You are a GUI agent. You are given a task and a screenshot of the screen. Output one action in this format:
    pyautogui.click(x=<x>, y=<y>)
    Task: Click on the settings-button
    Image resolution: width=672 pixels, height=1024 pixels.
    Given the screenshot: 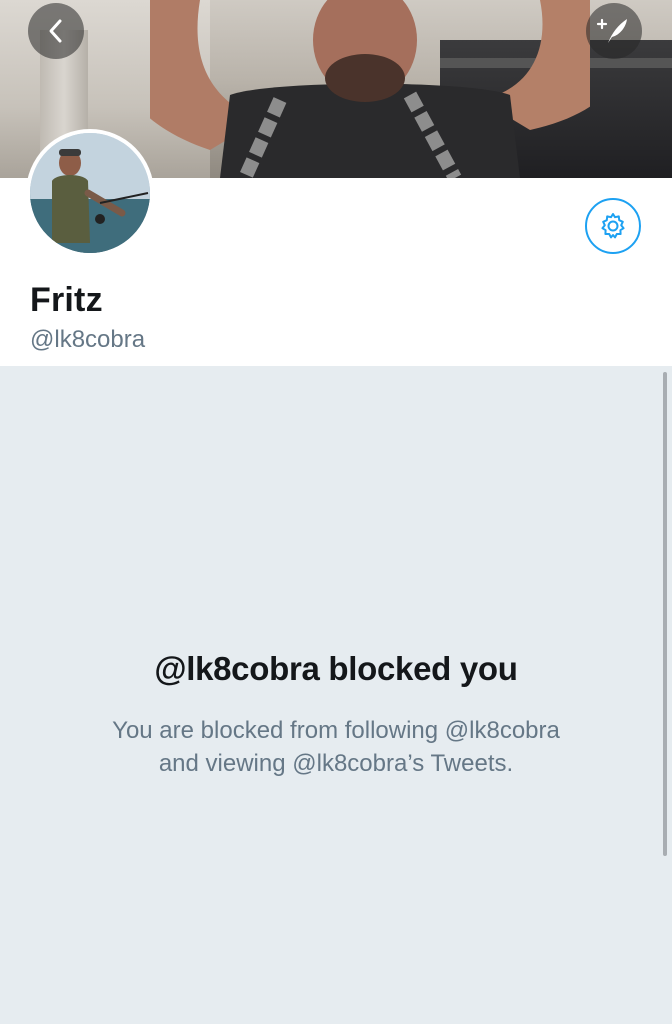 What is the action you would take?
    pyautogui.click(x=613, y=226)
    